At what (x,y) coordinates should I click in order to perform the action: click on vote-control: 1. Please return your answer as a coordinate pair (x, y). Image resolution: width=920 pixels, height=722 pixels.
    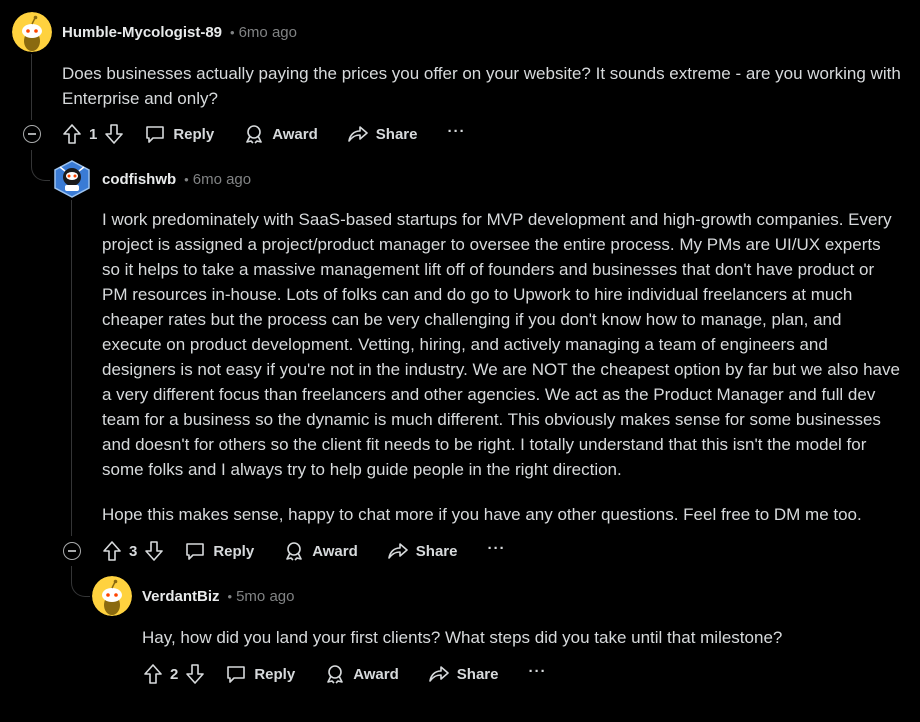
    Looking at the image, I should click on (93, 134).